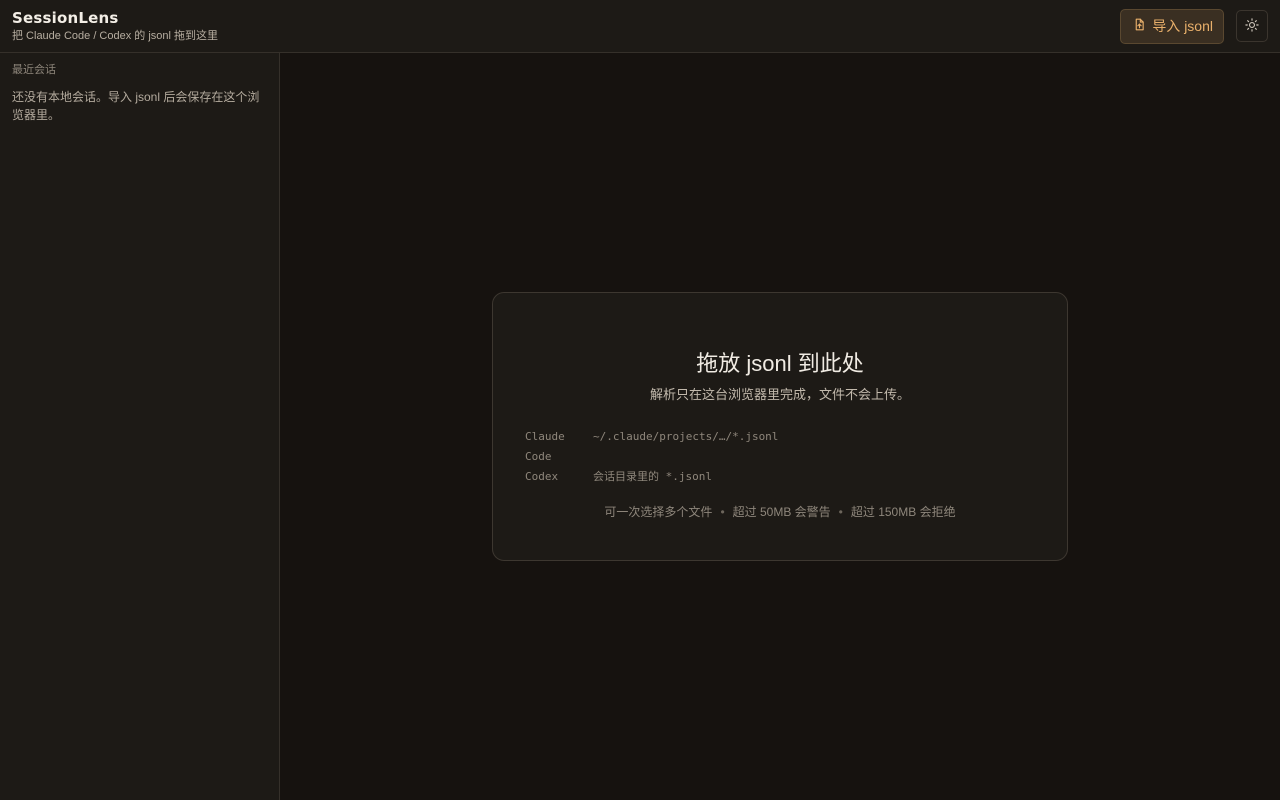 The height and width of the screenshot is (800, 1280). I want to click on source-tool: Codex, so click(542, 476).